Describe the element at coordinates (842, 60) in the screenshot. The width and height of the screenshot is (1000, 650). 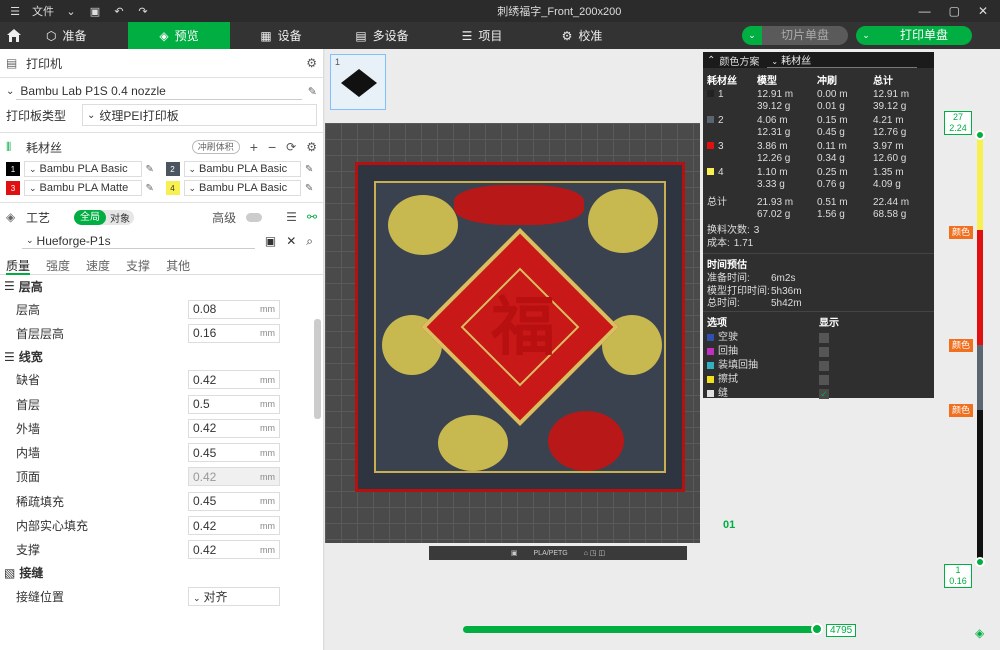
I see `color-scheme-select: ⌄ 耗材丝` at that location.